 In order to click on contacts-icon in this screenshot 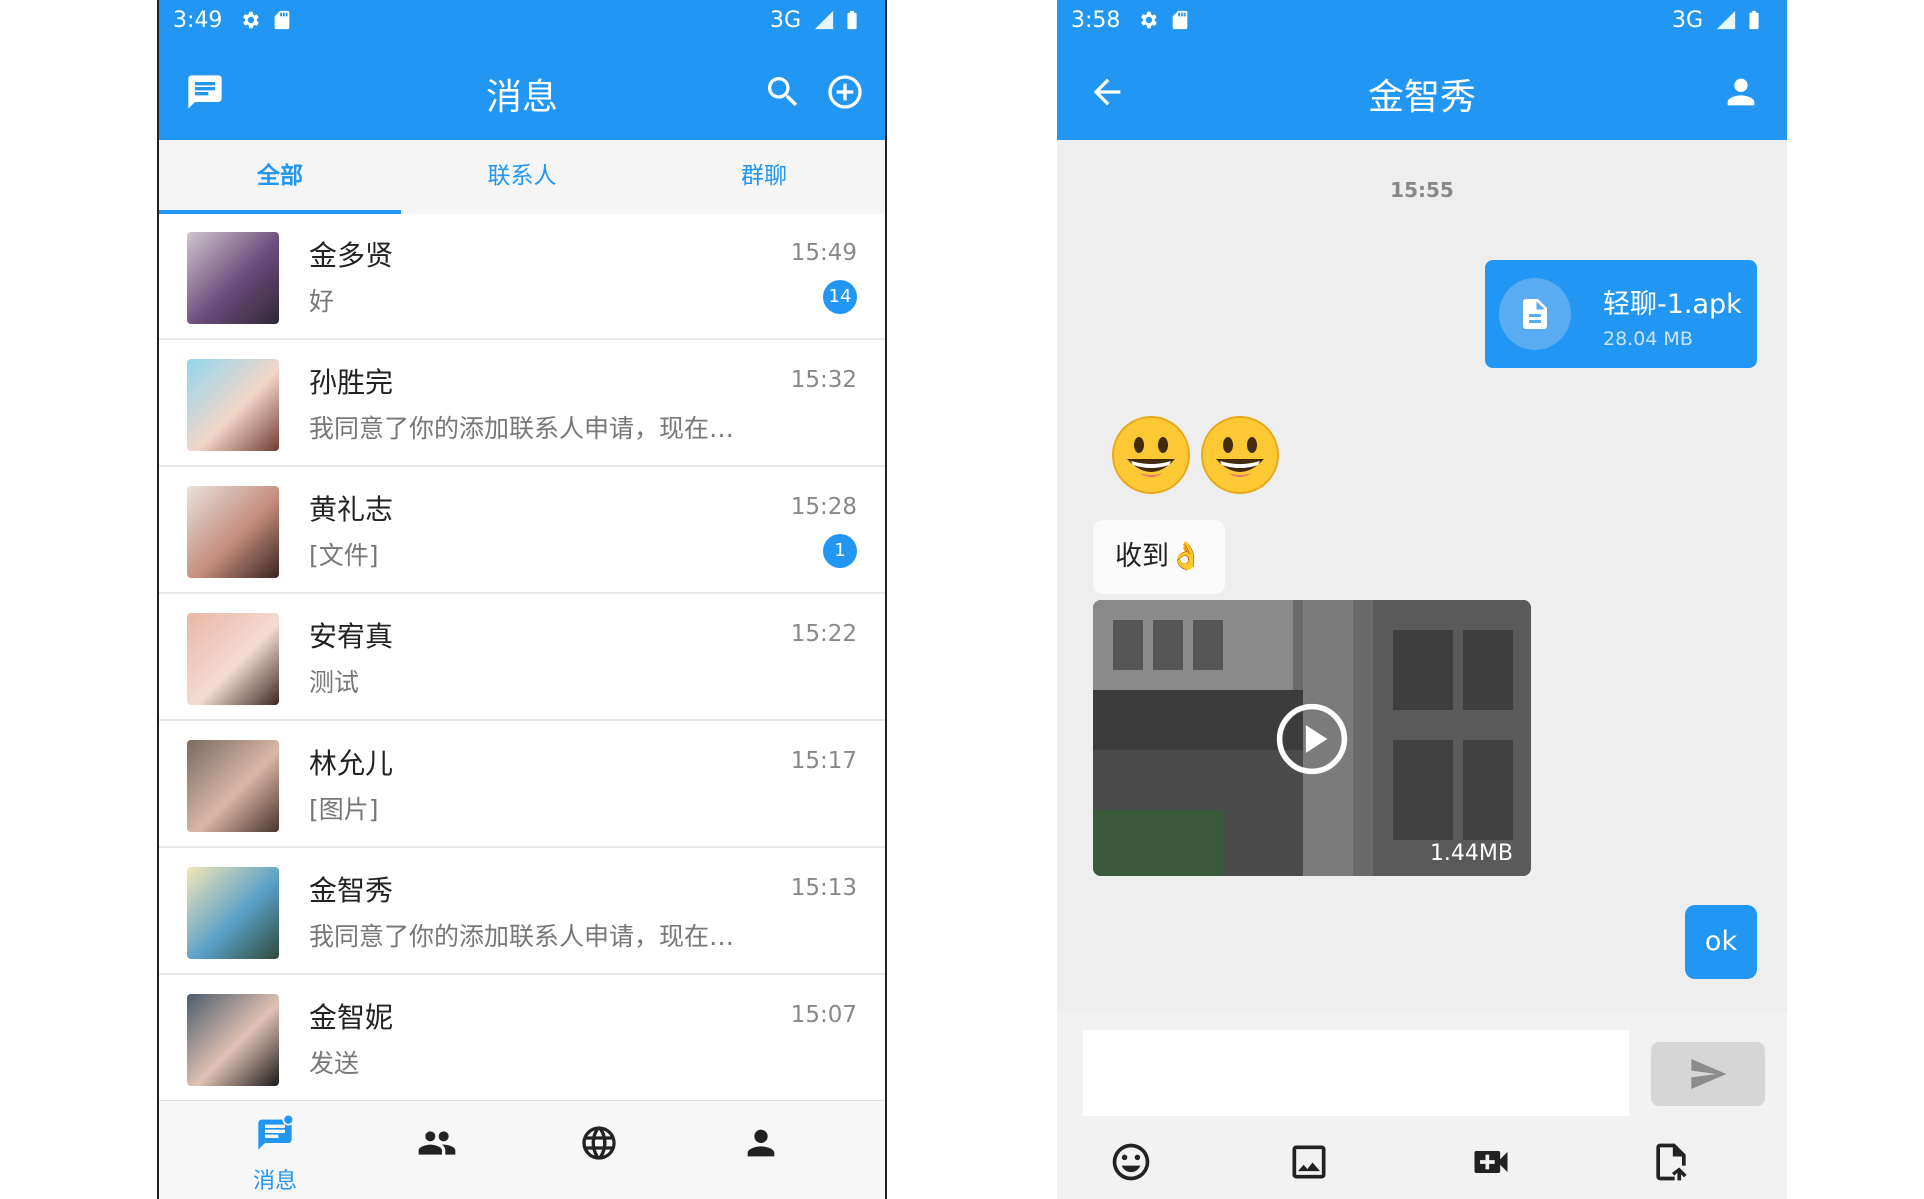, I will do `click(437, 1143)`.